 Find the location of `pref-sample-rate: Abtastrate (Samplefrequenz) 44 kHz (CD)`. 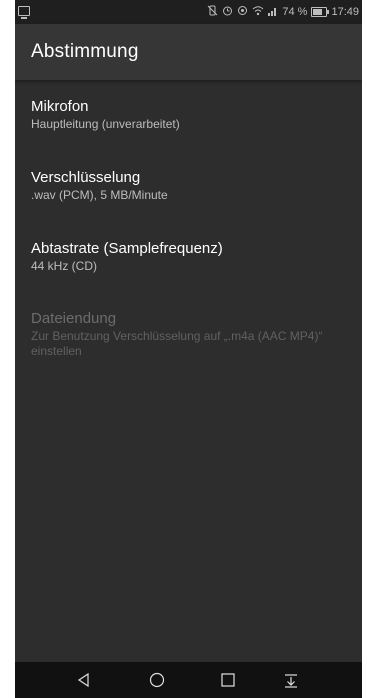

pref-sample-rate: Abtastrate (Samplefrequenz) 44 kHz (CD) is located at coordinates (191, 257).